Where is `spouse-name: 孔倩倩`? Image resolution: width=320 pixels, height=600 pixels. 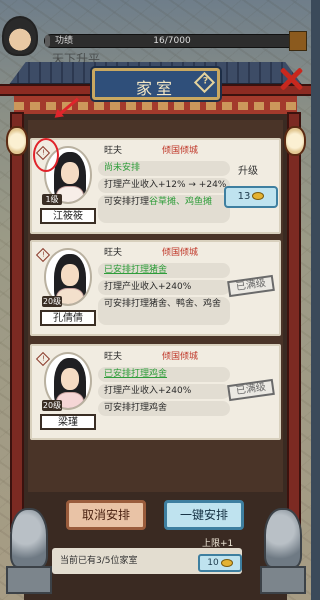
spouse-name: 孔倩倩 is located at coordinates (68, 318).